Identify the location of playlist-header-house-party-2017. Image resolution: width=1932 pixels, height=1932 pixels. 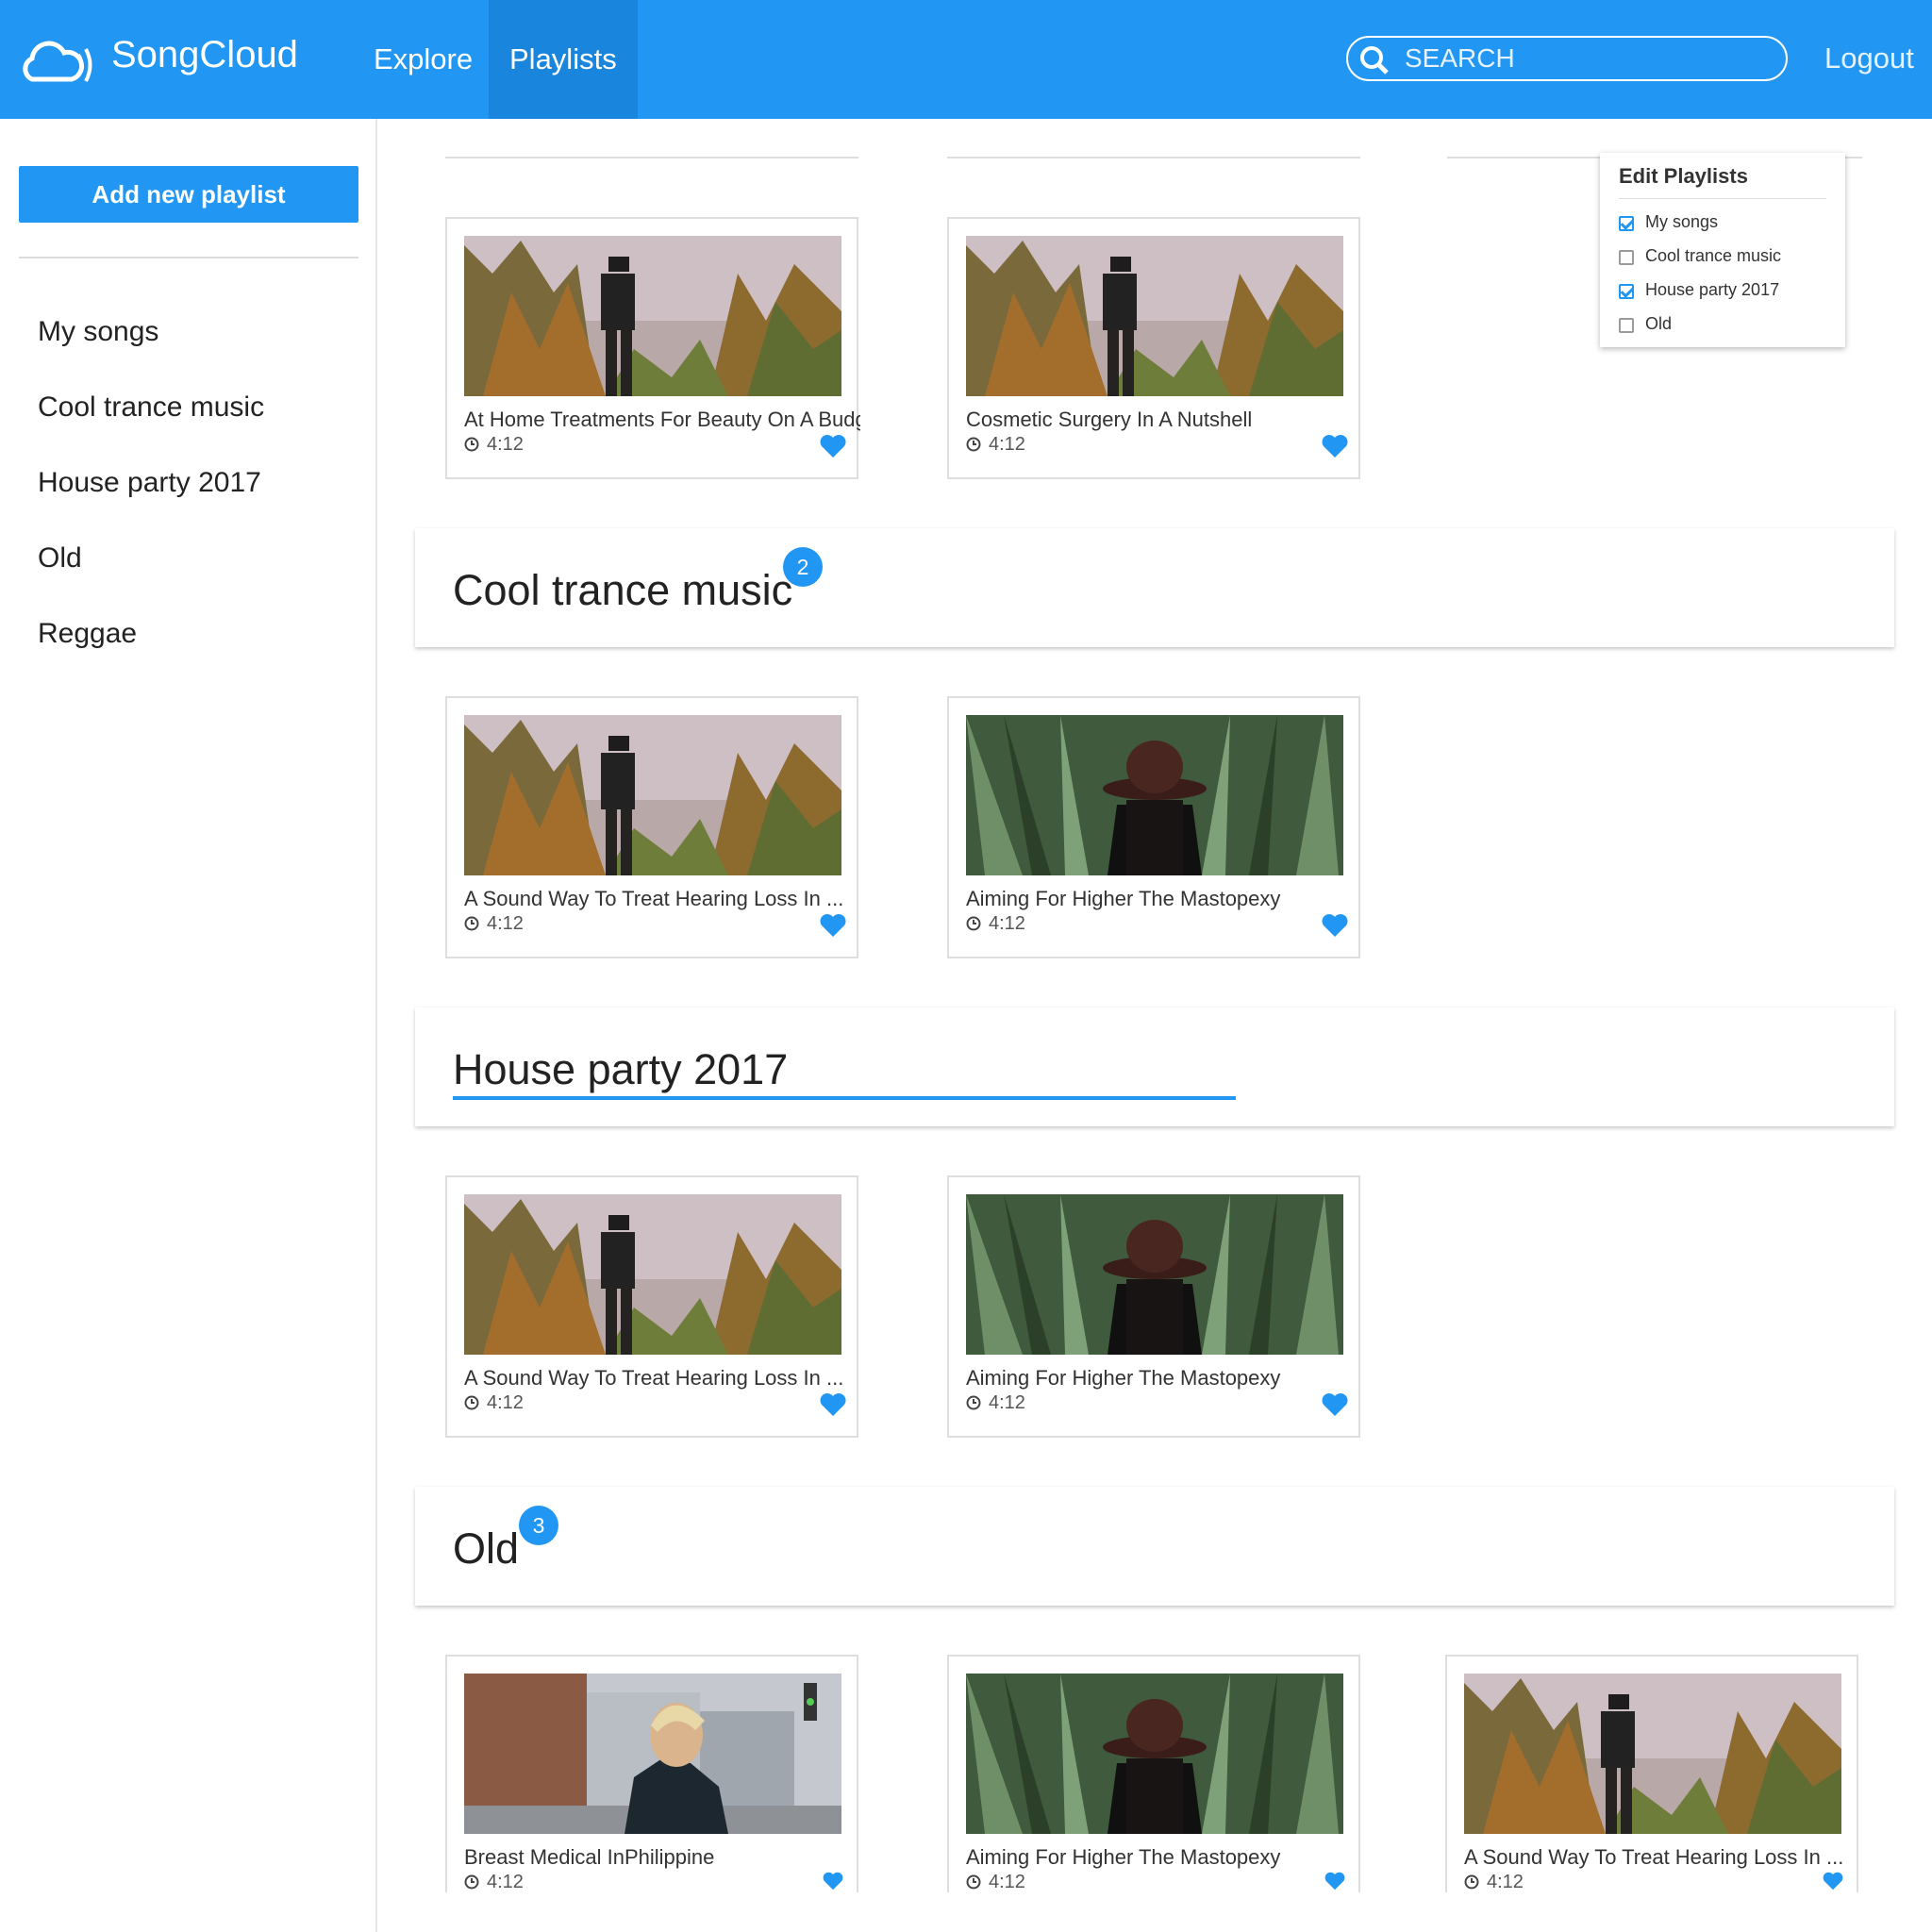
(1155, 1067).